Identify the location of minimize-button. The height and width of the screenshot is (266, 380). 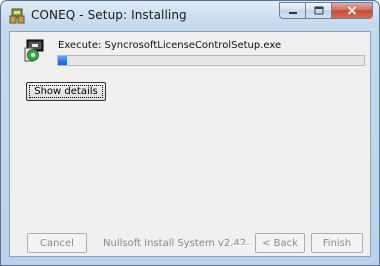
(292, 10).